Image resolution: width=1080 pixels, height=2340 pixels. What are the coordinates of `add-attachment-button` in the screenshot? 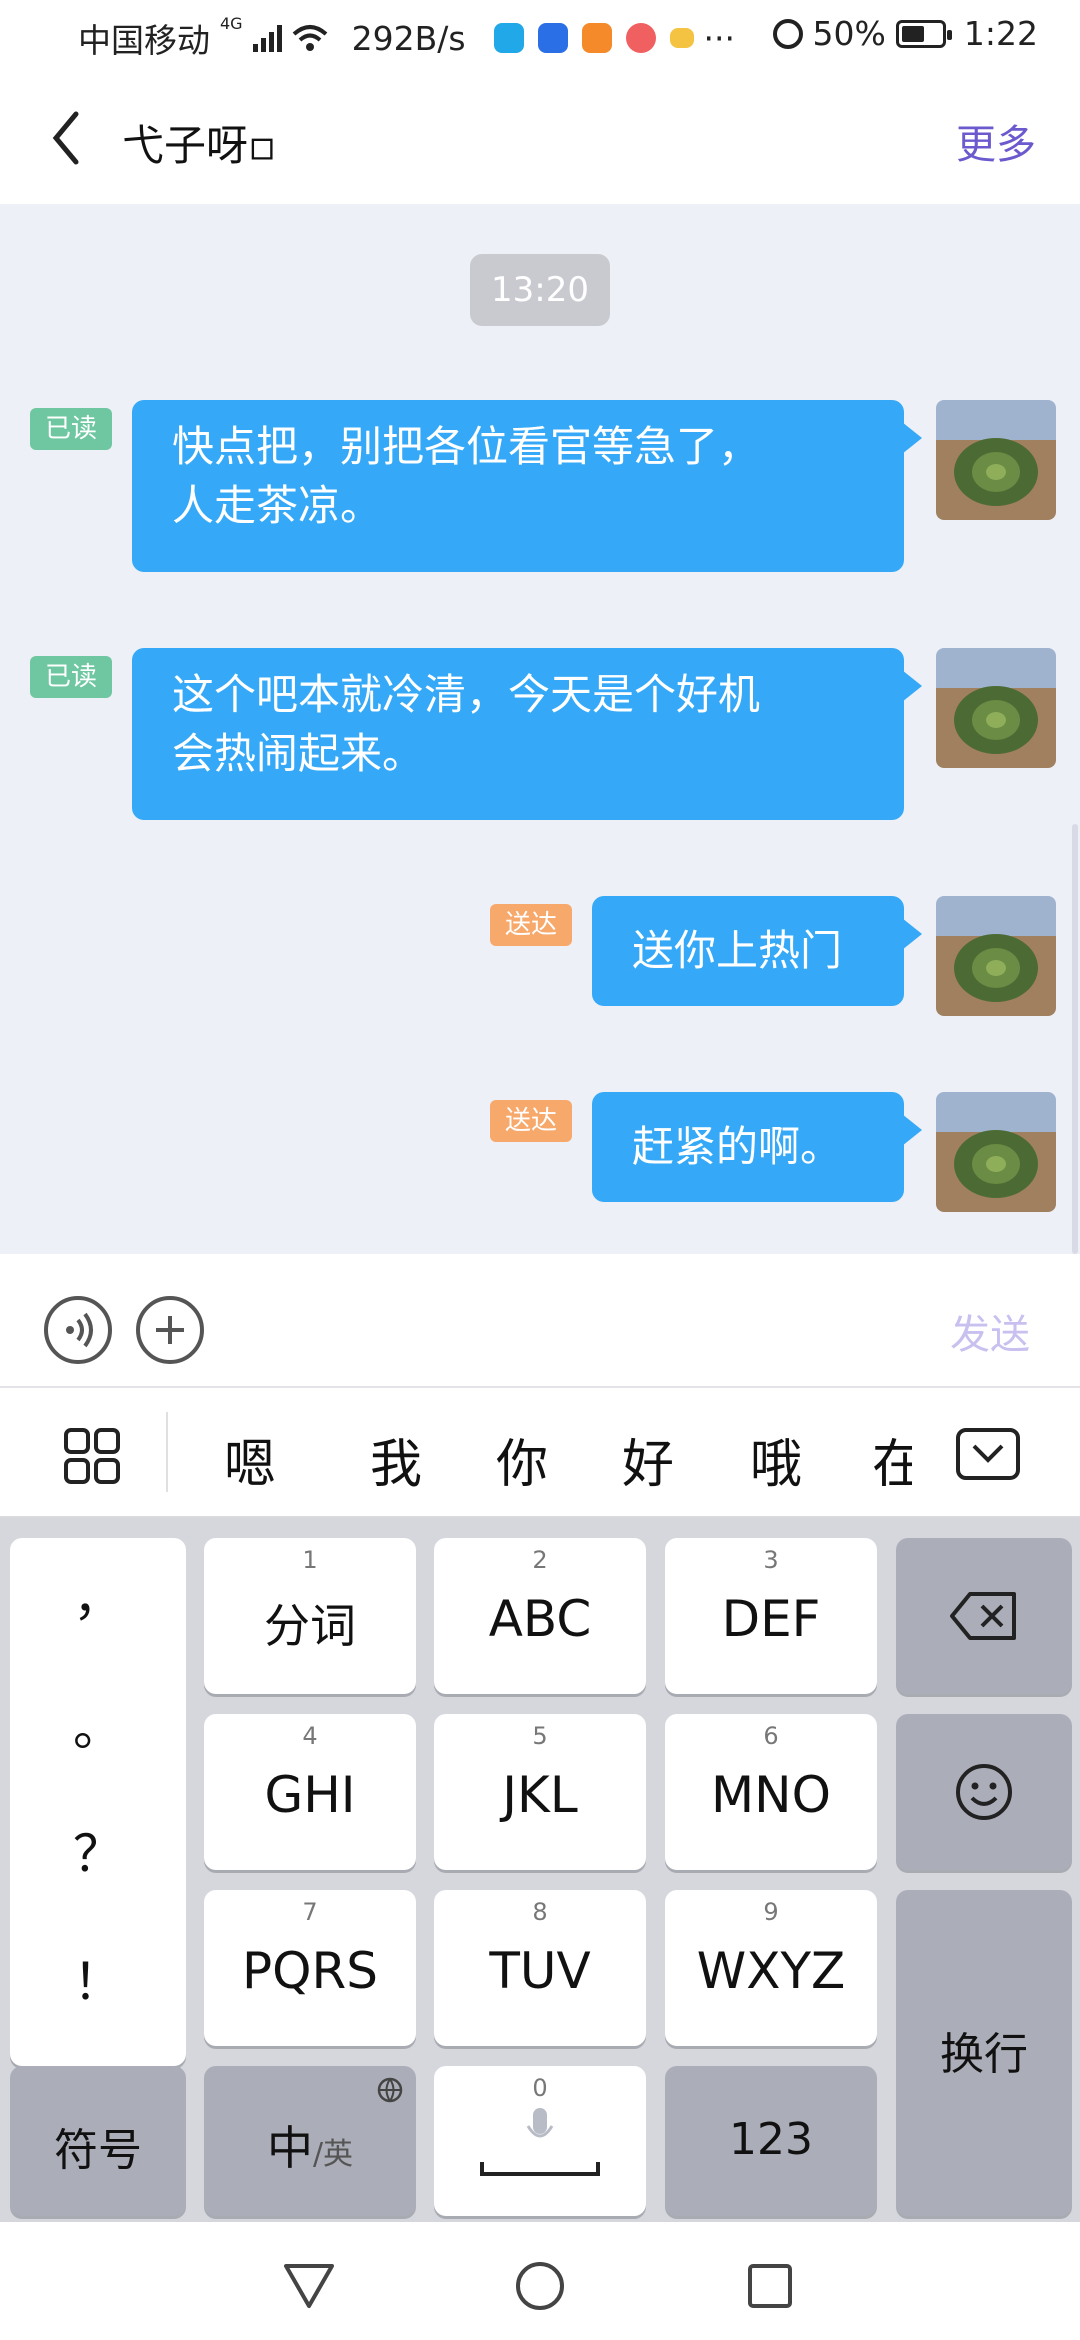 It's located at (170, 1330).